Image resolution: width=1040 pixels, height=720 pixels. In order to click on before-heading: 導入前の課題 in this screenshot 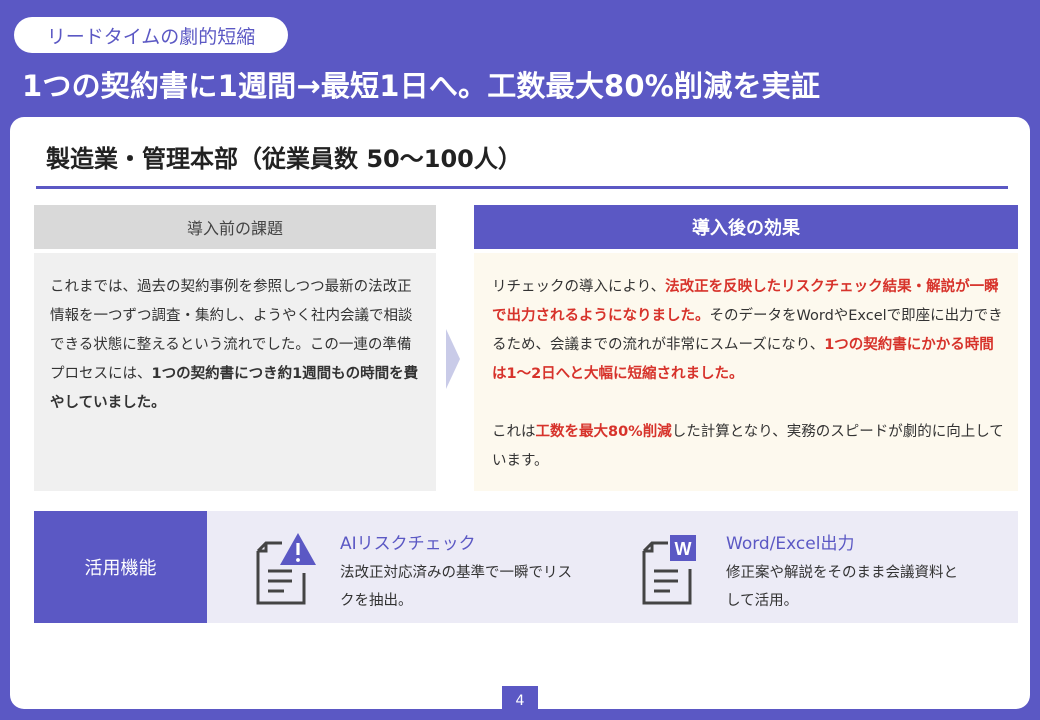, I will do `click(235, 227)`.